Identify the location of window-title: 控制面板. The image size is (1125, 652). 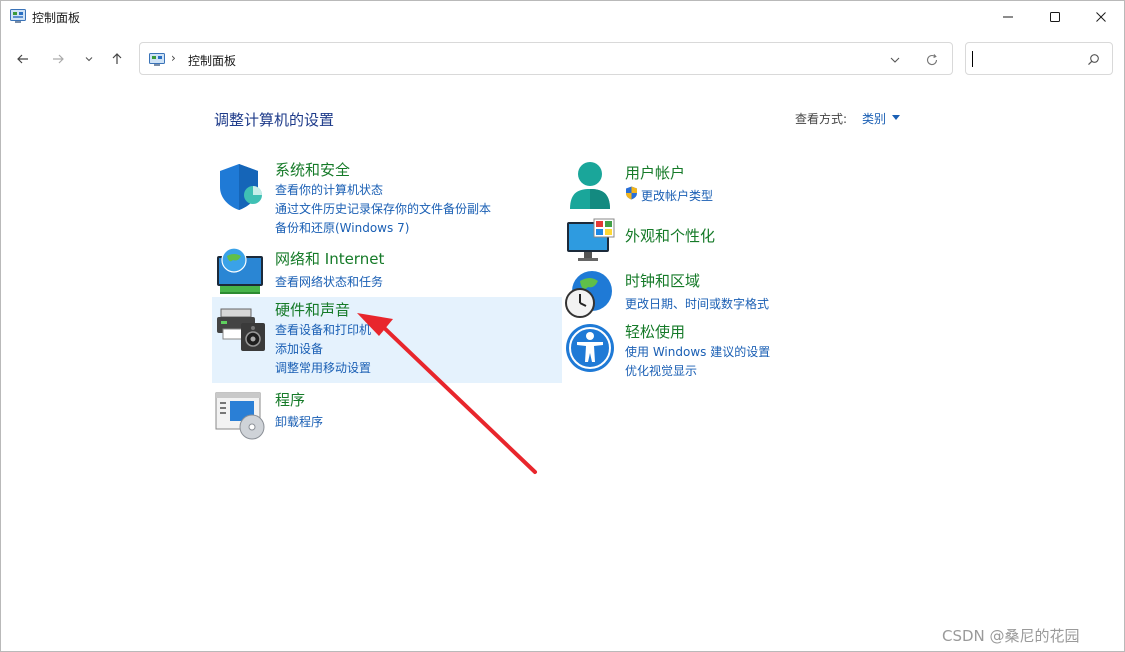
(56, 18).